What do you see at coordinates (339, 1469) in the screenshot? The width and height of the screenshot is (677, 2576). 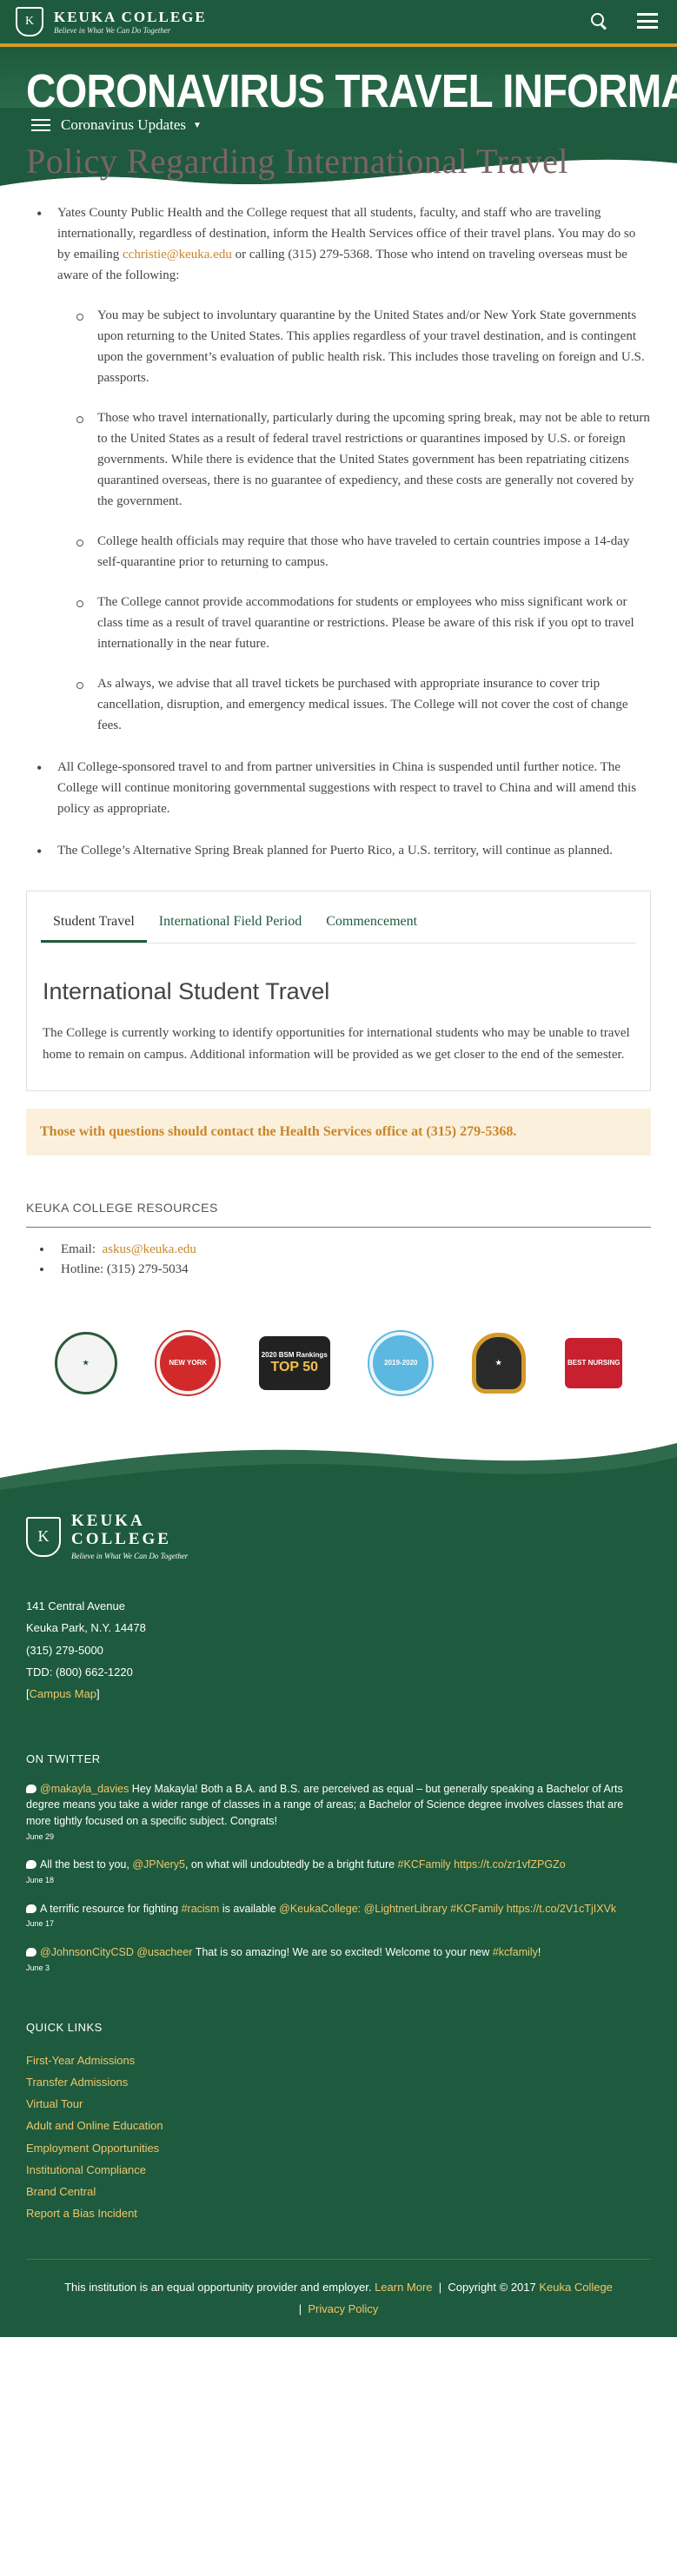 I see `footer-wave` at bounding box center [339, 1469].